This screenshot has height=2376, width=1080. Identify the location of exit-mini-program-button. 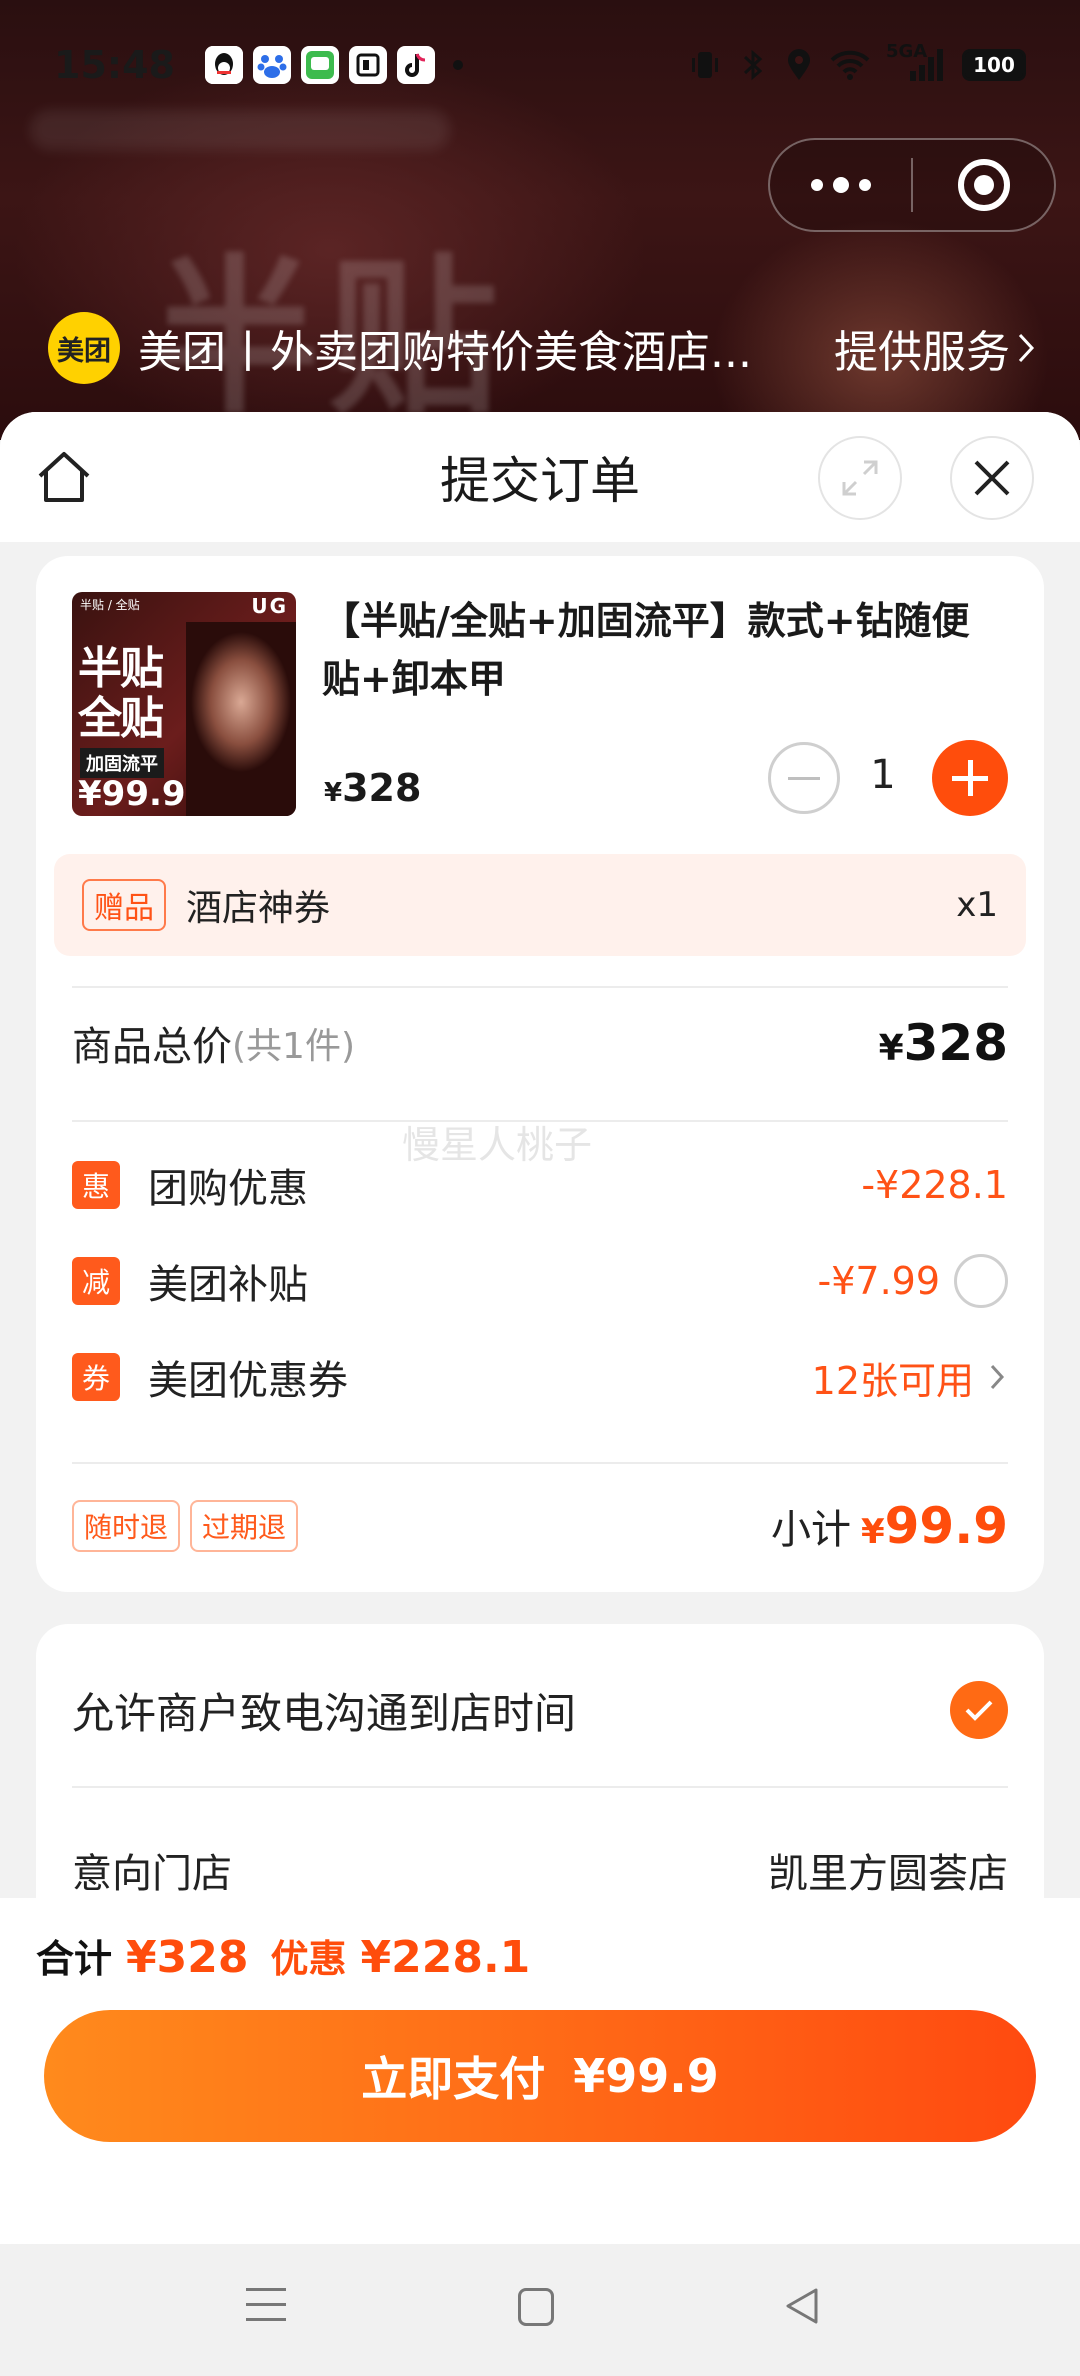
(983, 185).